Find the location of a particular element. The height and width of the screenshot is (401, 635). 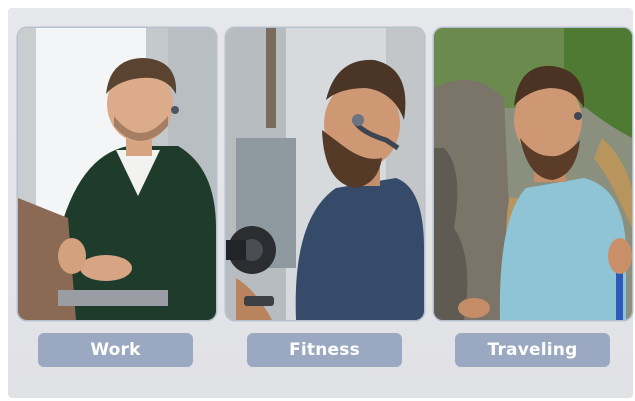

label-fitness: Fitness is located at coordinates (324, 350).